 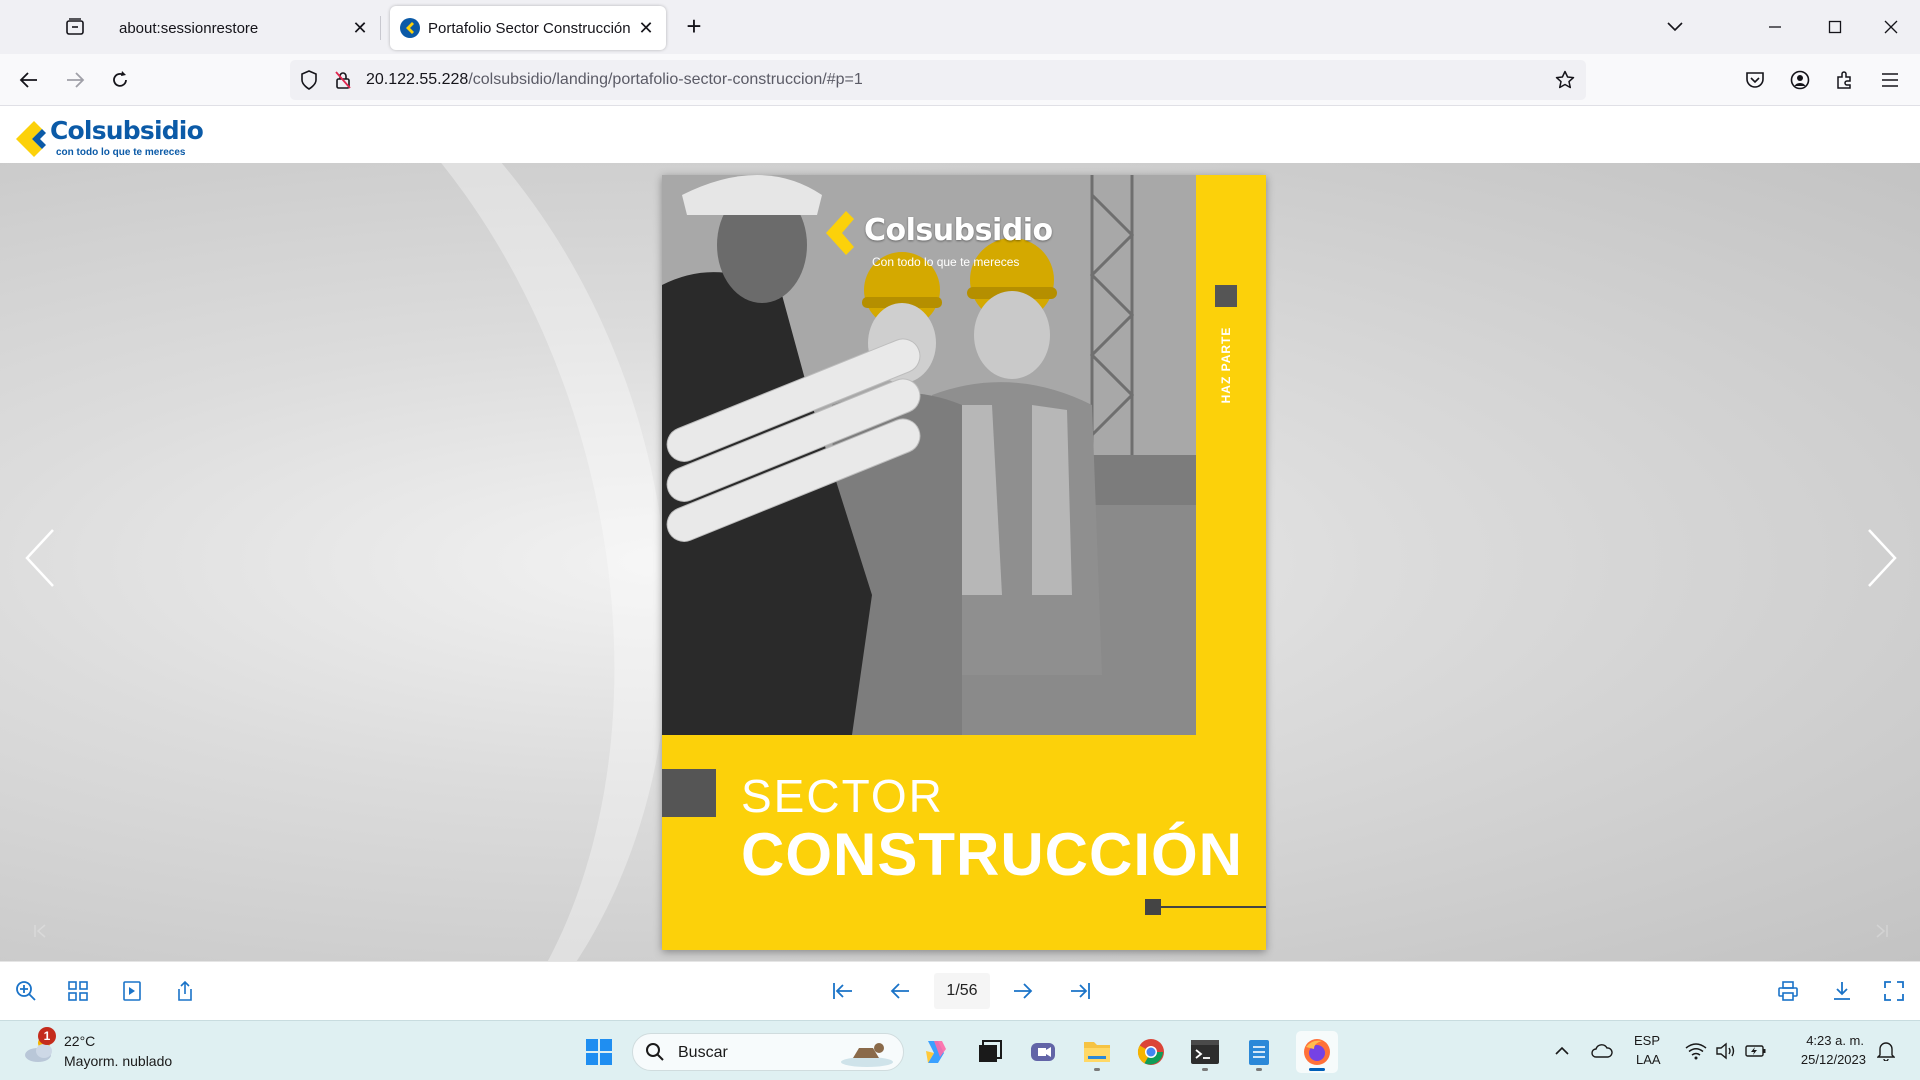 I want to click on account-icon, so click(x=1800, y=80).